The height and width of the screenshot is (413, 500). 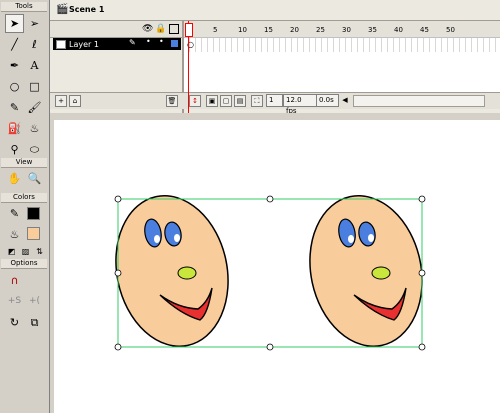 I want to click on outline-icon, so click(x=174, y=29).